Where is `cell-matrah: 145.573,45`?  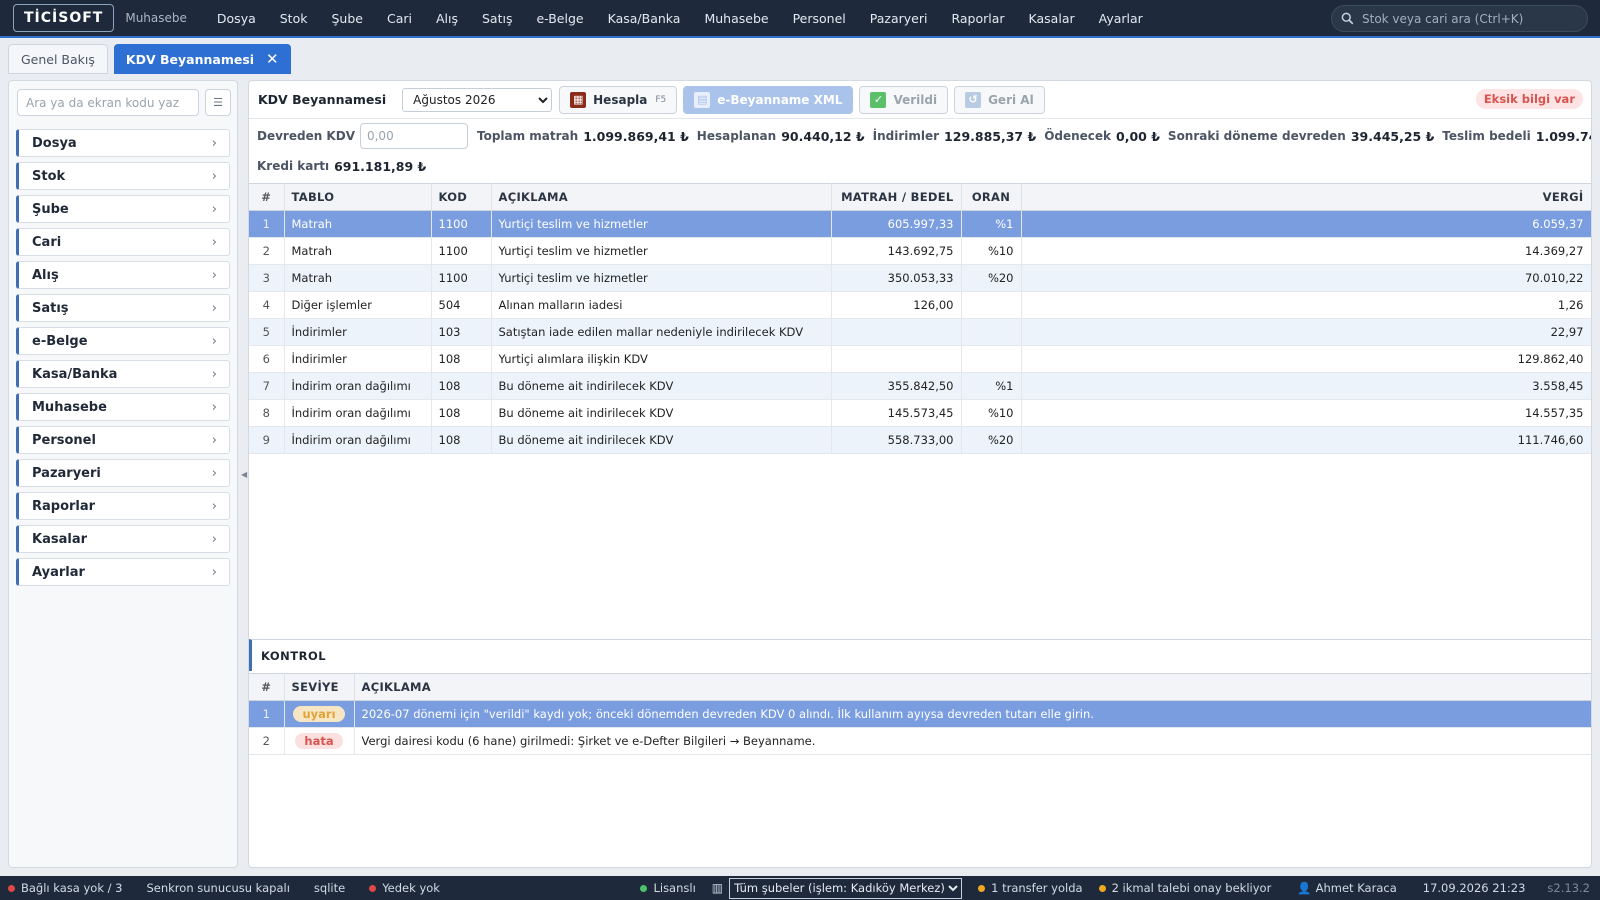 cell-matrah: 145.573,45 is located at coordinates (896, 413).